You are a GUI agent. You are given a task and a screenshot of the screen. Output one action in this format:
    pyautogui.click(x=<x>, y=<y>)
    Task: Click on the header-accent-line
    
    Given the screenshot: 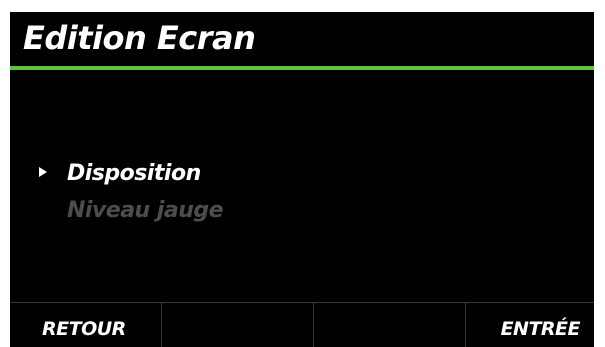 What is the action you would take?
    pyautogui.click(x=302, y=68)
    